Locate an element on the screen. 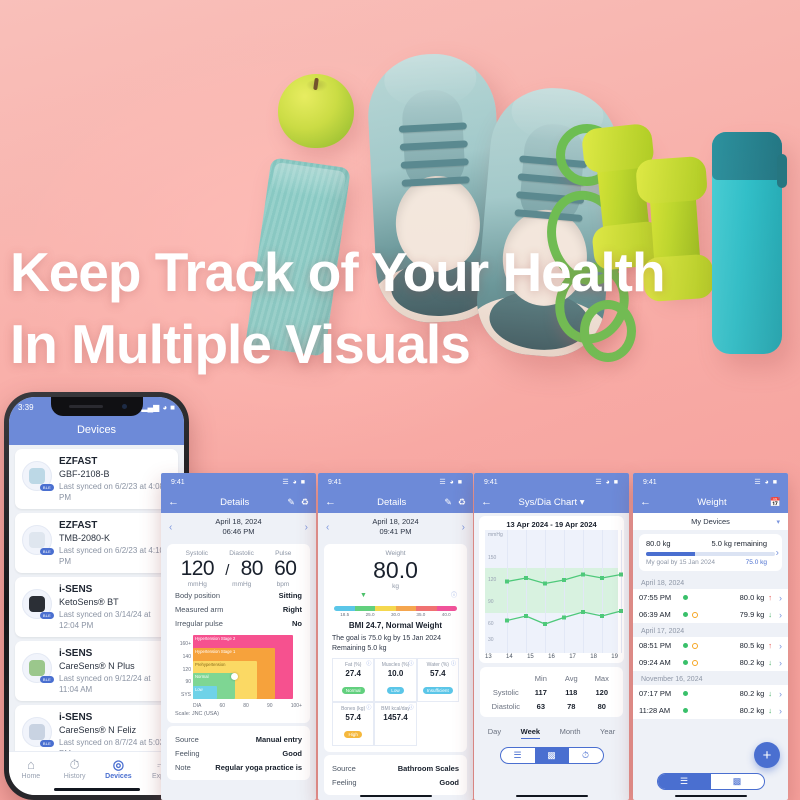 The height and width of the screenshot is (800, 800). date-navigator: ‹ April 18, 2024 09:41 PM › is located at coordinates (395, 527).